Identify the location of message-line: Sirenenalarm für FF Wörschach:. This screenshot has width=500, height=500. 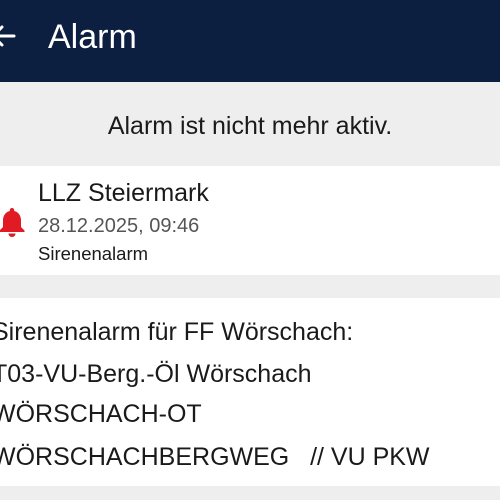
(177, 332).